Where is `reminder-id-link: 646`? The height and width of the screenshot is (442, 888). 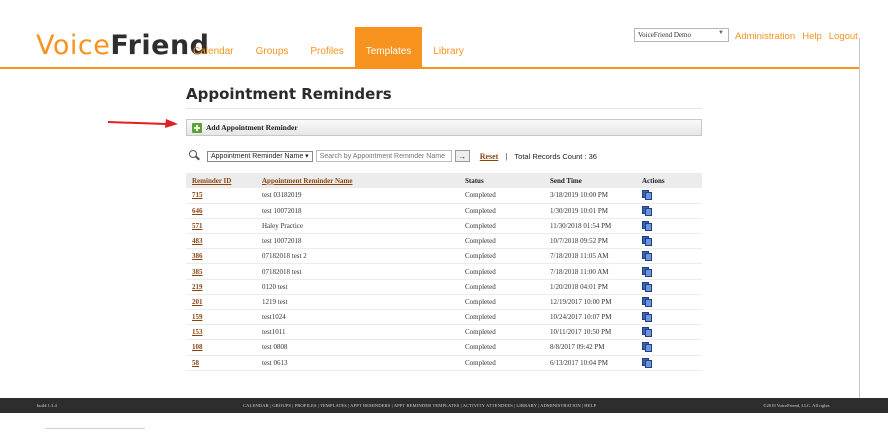
reminder-id-link: 646 is located at coordinates (221, 211).